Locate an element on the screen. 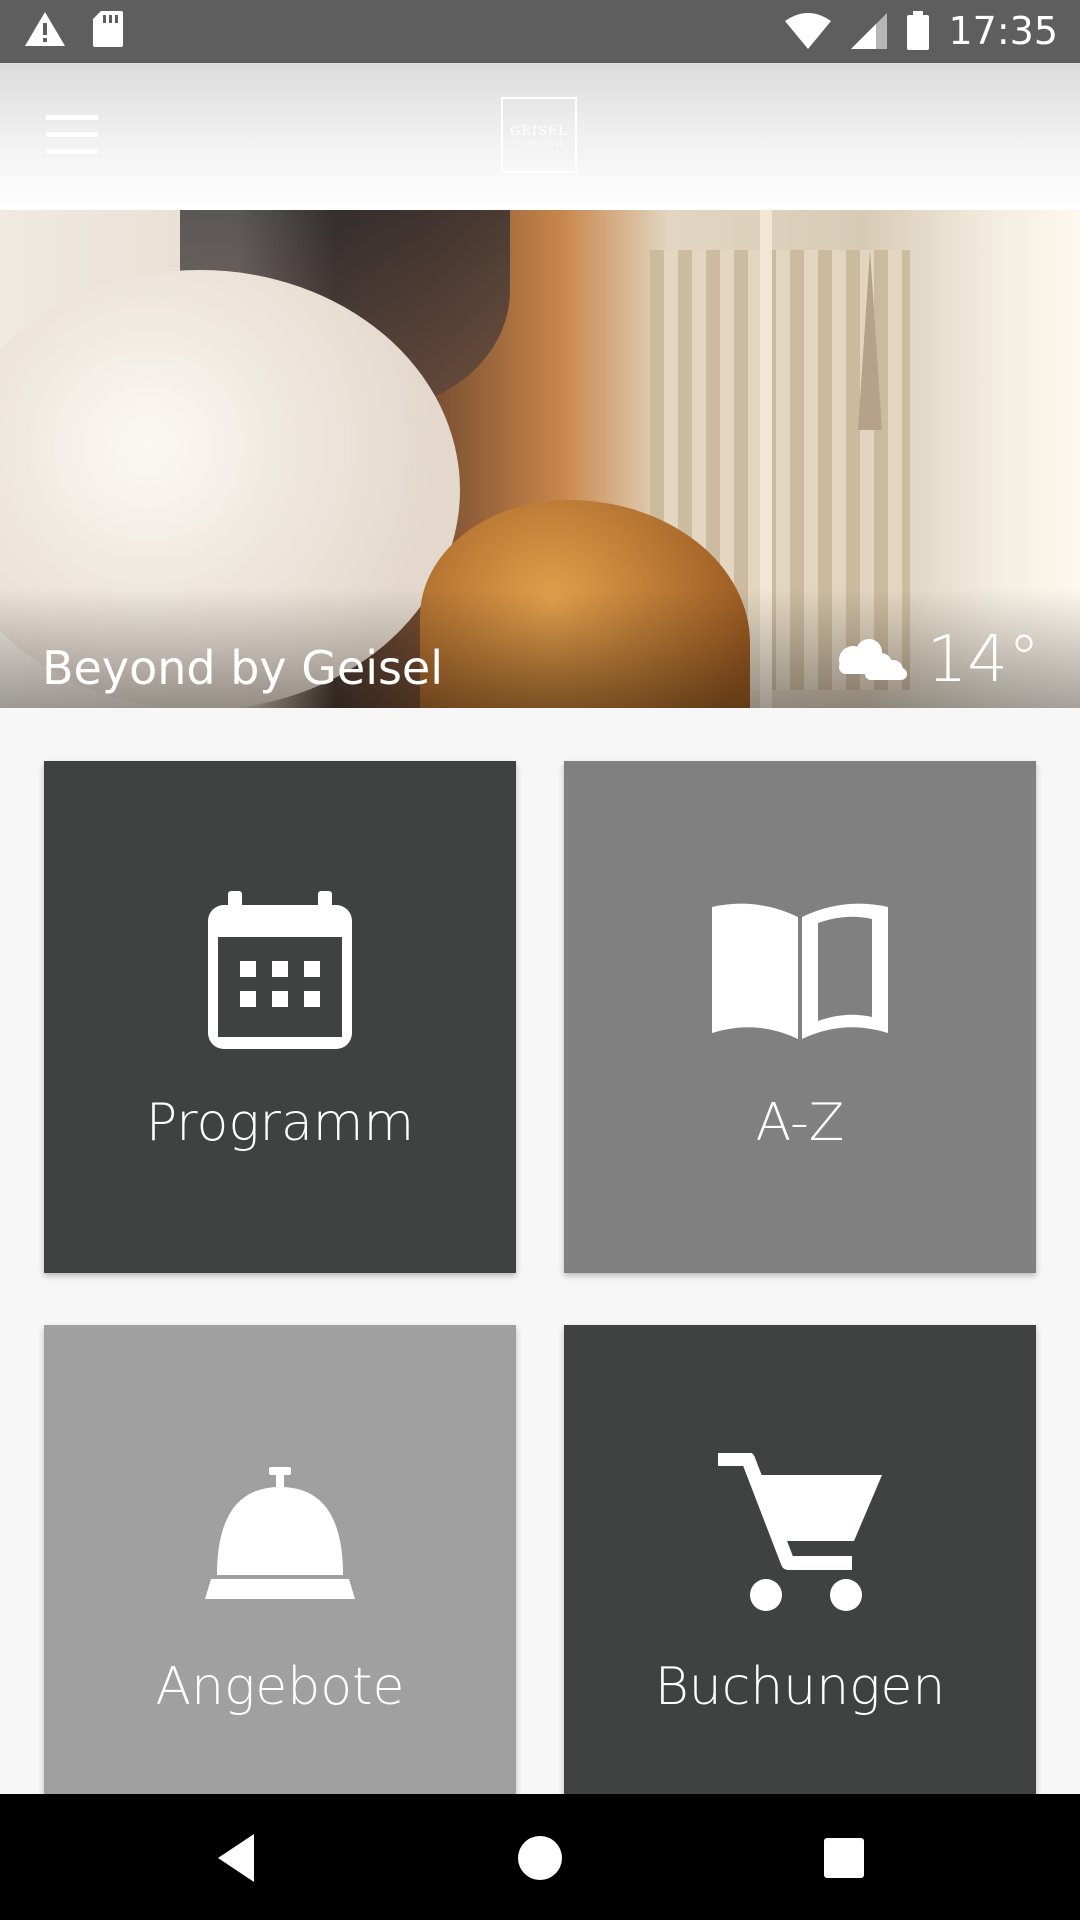 The image size is (1080, 1920). tile-programm: Programm is located at coordinates (280, 1017).